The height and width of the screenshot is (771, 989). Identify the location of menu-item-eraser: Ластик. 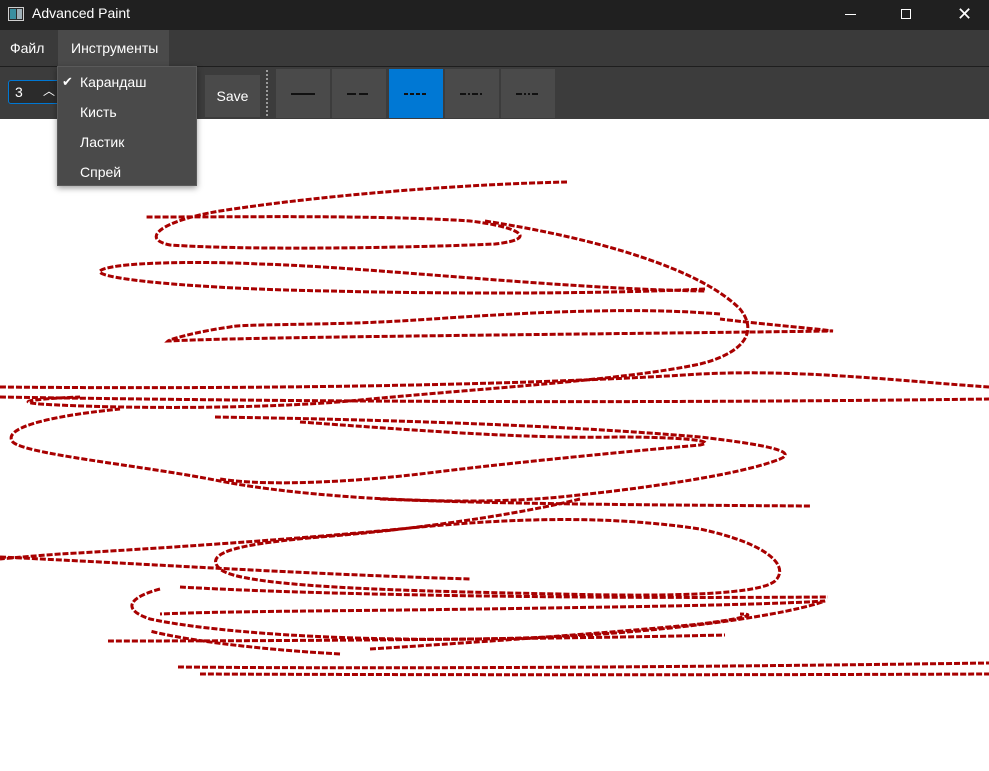
(127, 142).